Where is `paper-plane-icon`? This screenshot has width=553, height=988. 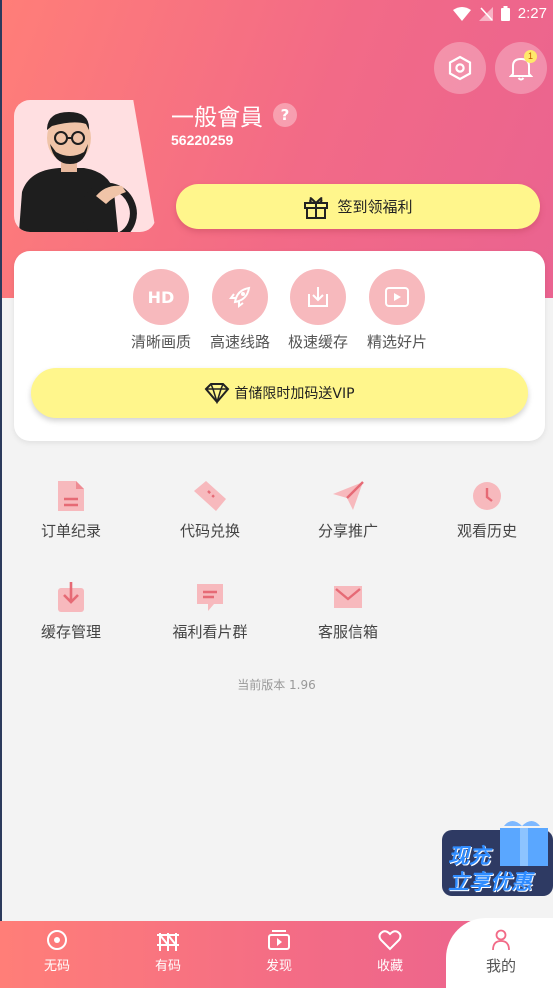
paper-plane-icon is located at coordinates (348, 495).